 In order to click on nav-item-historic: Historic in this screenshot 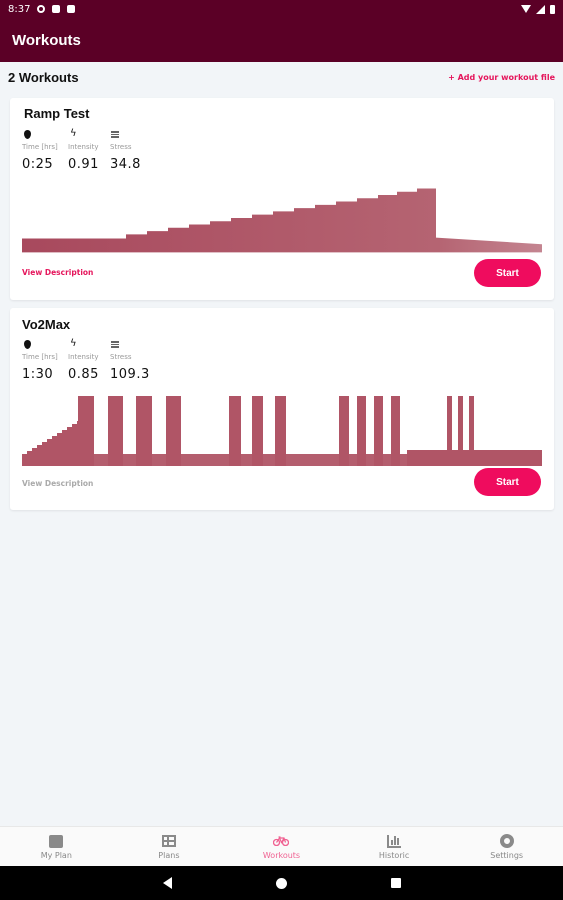, I will do `click(394, 846)`.